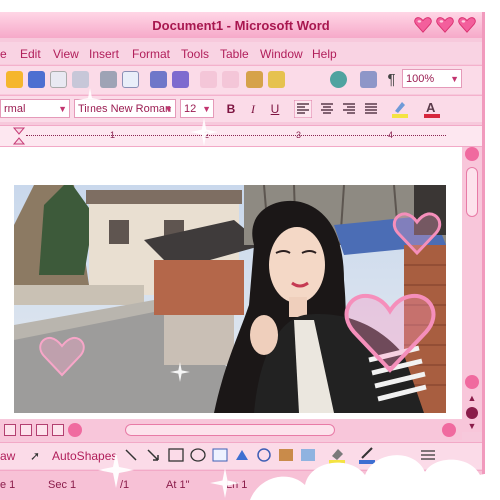 The width and height of the screenshot is (500, 500). Describe the element at coordinates (472, 382) in the screenshot. I see `scroll-down-button` at that location.